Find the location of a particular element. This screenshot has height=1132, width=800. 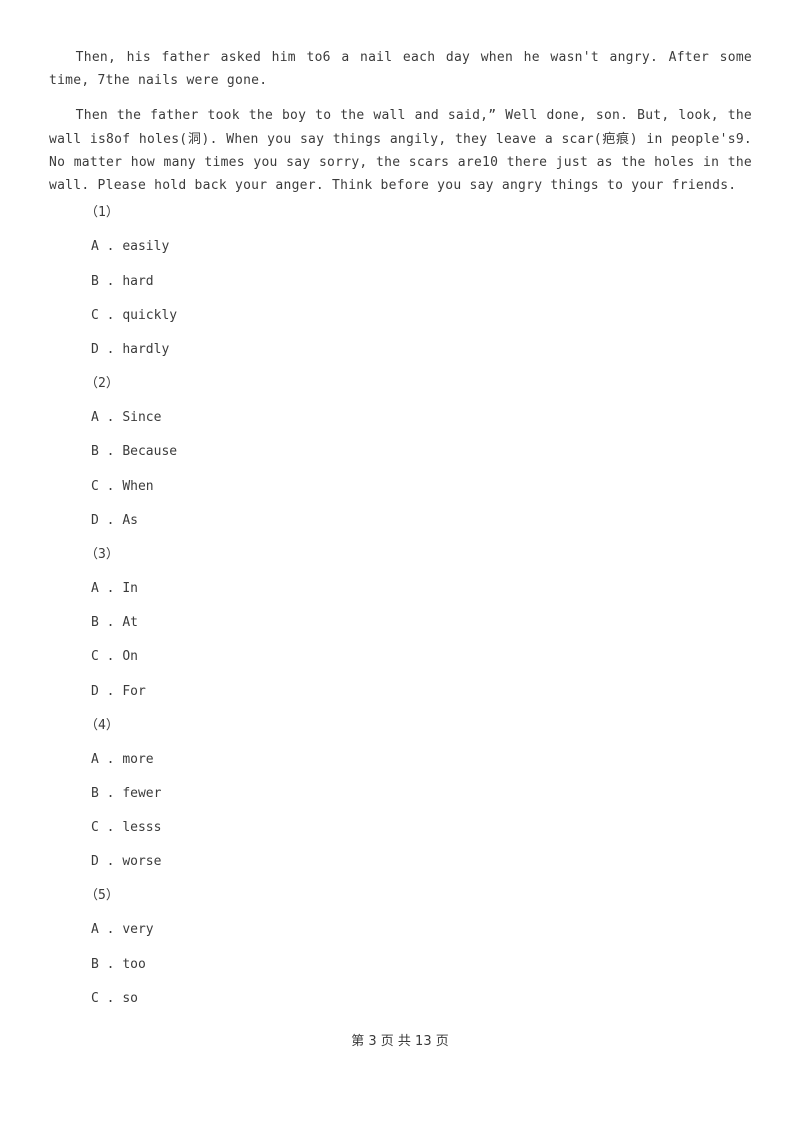

option-item: D . hardly is located at coordinates (400, 350).